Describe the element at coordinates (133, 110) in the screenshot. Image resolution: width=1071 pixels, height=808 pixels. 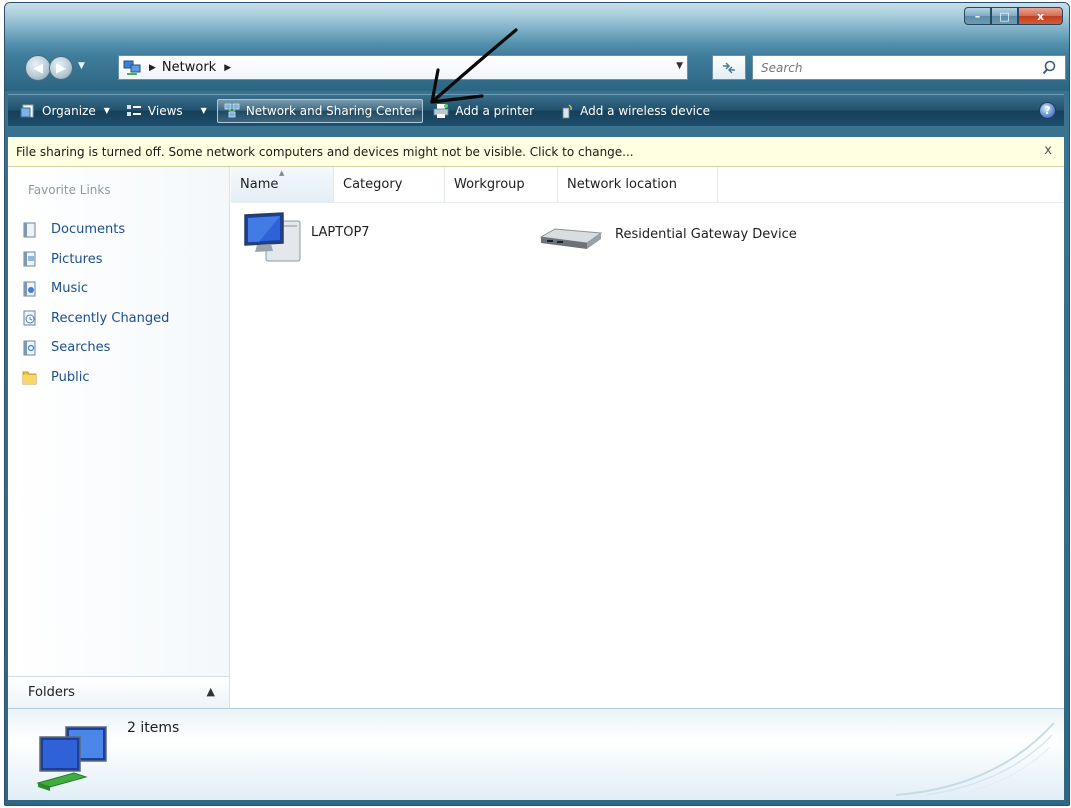
I see `views-icon` at that location.